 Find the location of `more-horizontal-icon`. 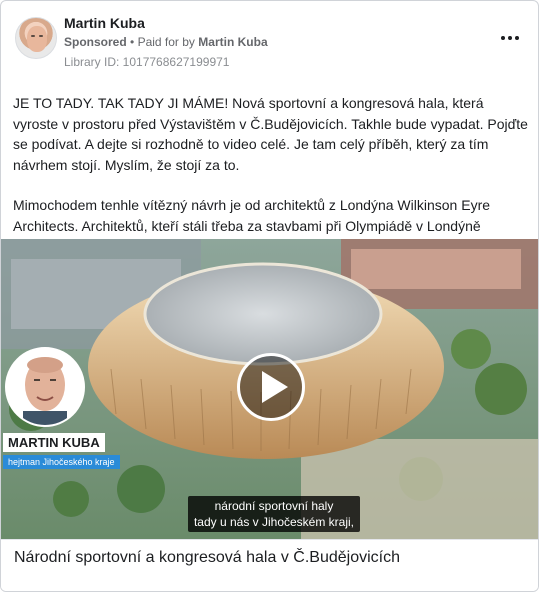

more-horizontal-icon is located at coordinates (510, 38).